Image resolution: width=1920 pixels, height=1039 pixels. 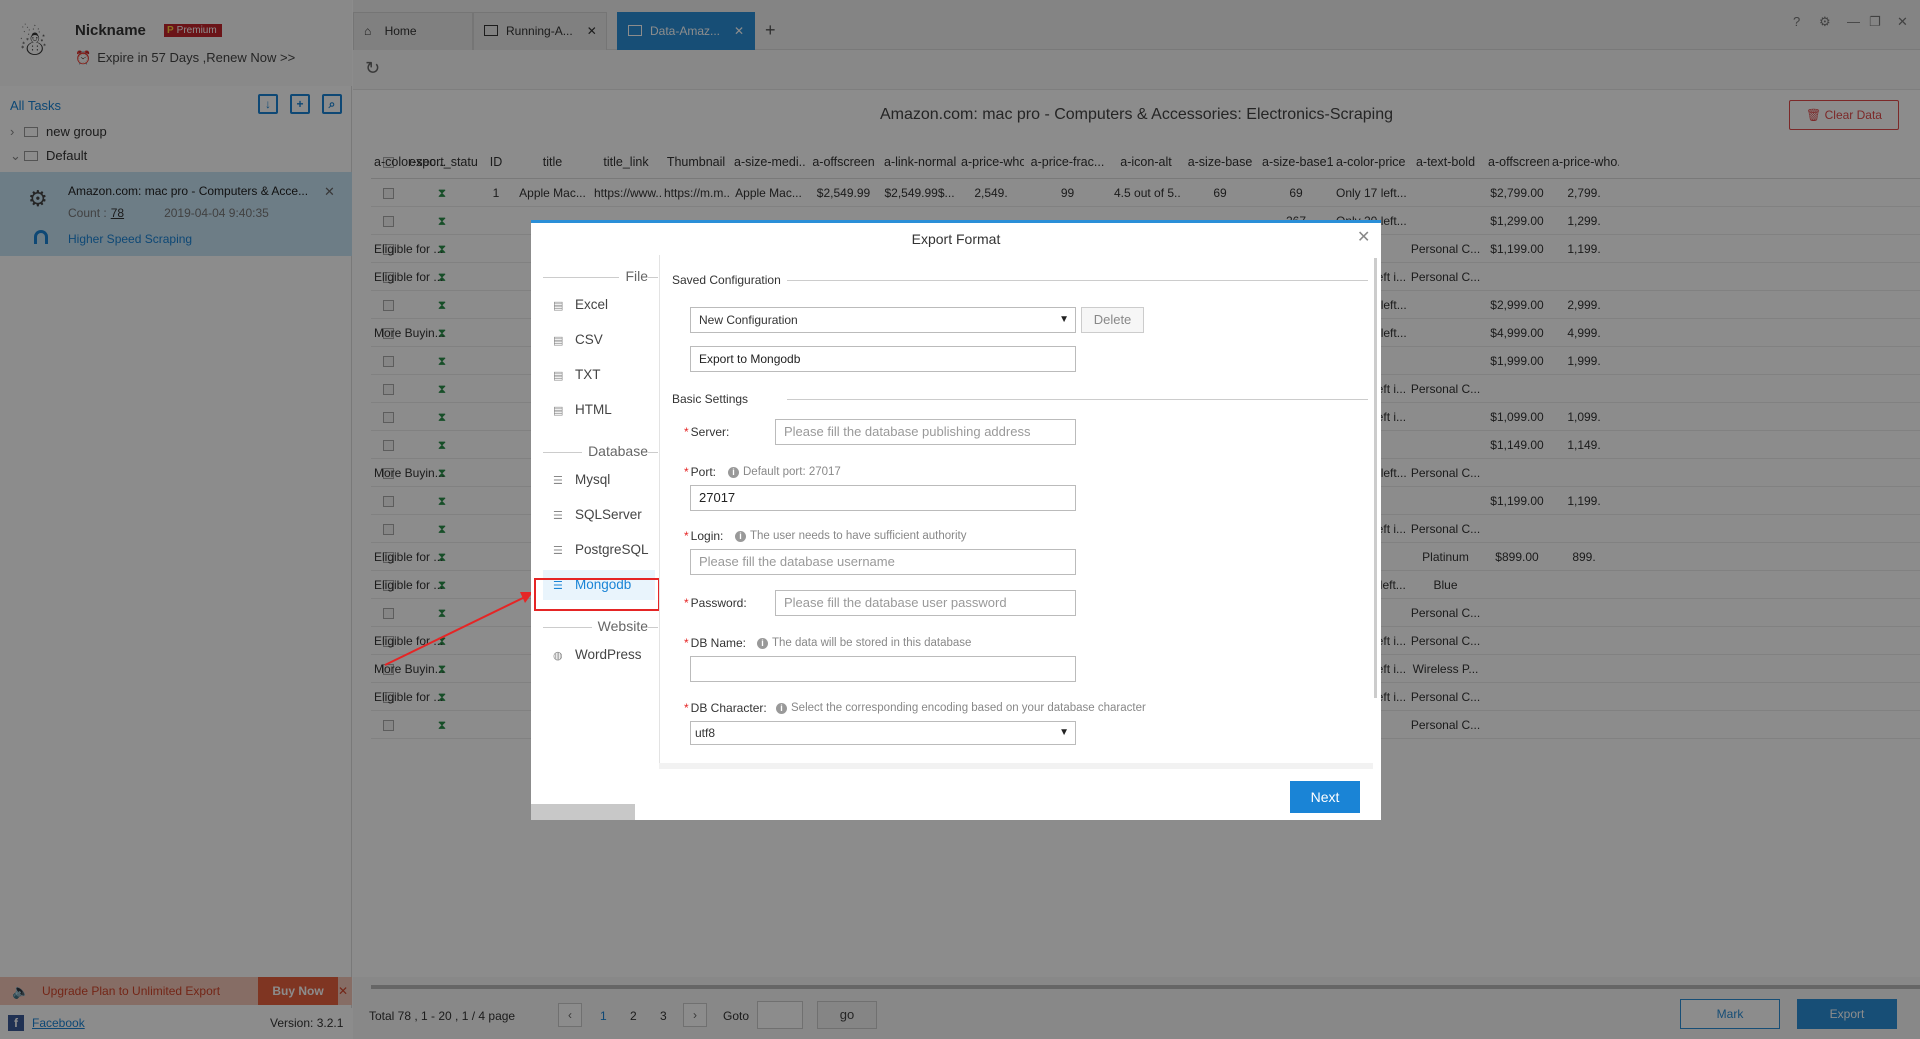 I want to click on server-label-text: Server:, so click(x=710, y=432).